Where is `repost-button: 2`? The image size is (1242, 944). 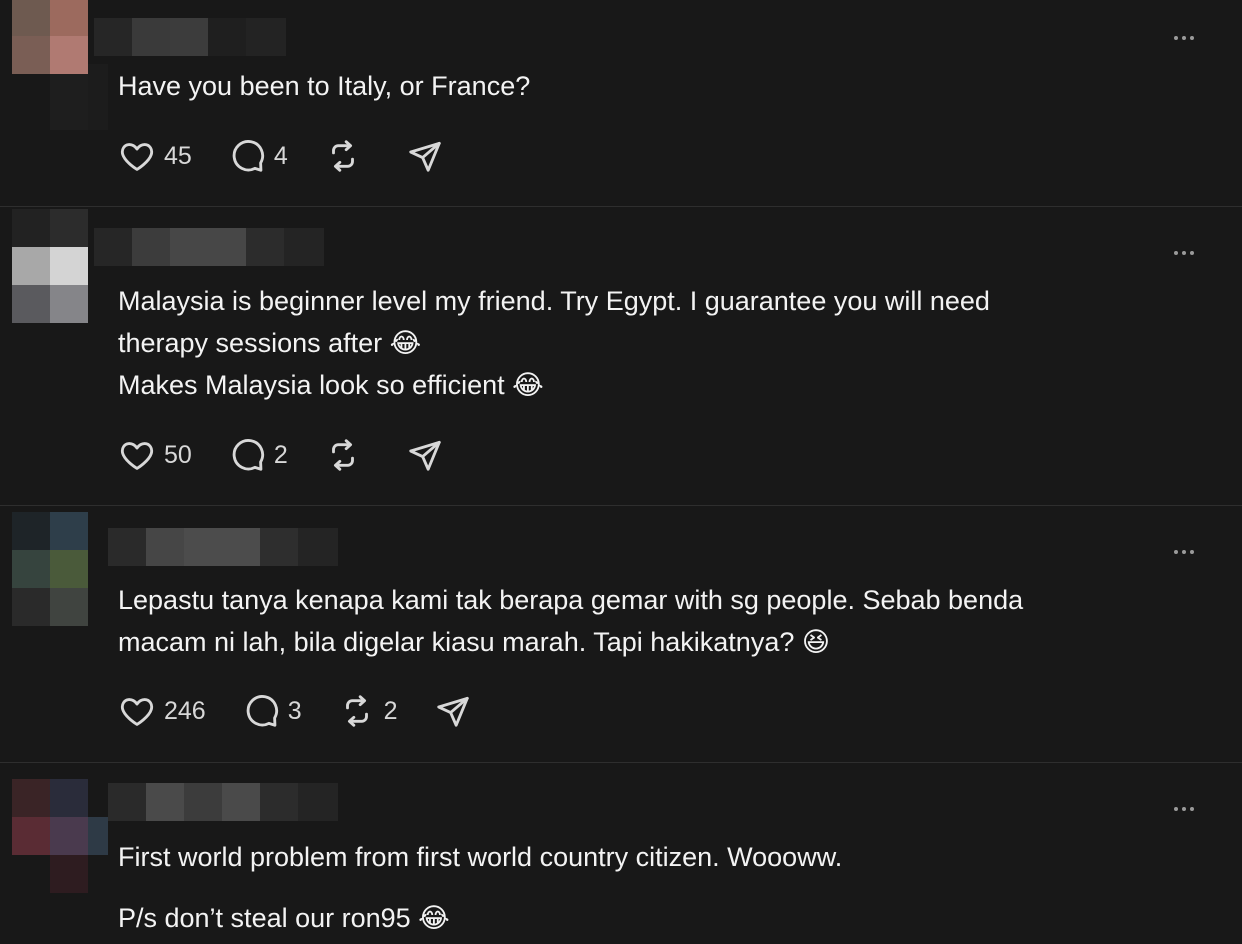 repost-button: 2 is located at coordinates (368, 711).